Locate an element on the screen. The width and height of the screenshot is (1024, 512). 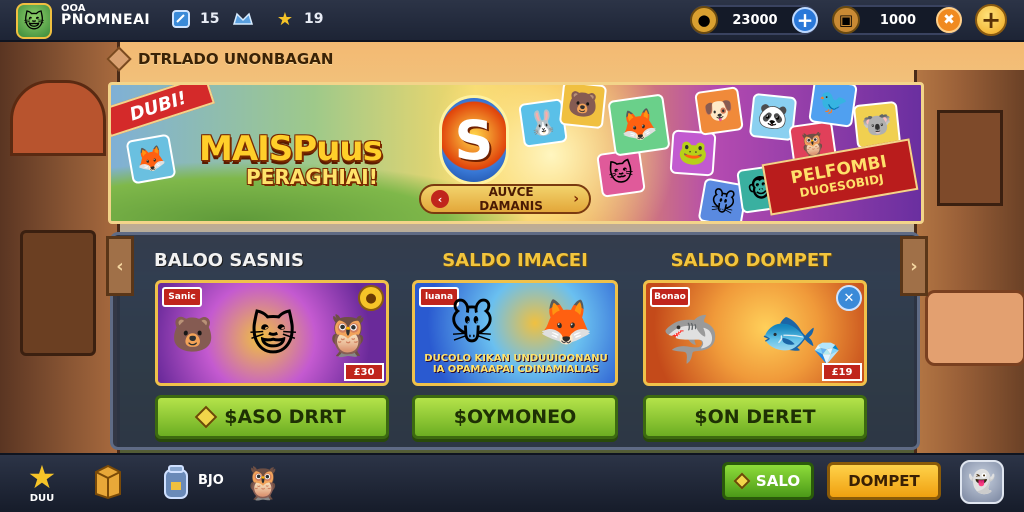
promo-action-button: ‹ AUVCE DAMANIS › is located at coordinates (505, 199).